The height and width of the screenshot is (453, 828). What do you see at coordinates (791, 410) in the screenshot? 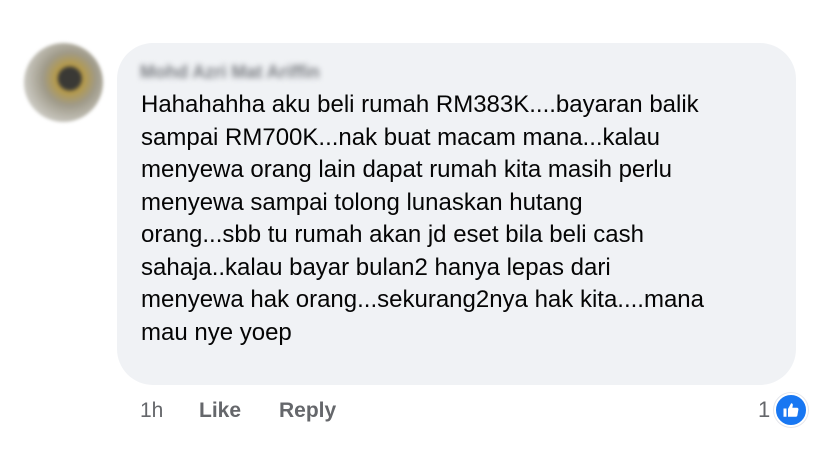
I see `thumbs-up-icon` at bounding box center [791, 410].